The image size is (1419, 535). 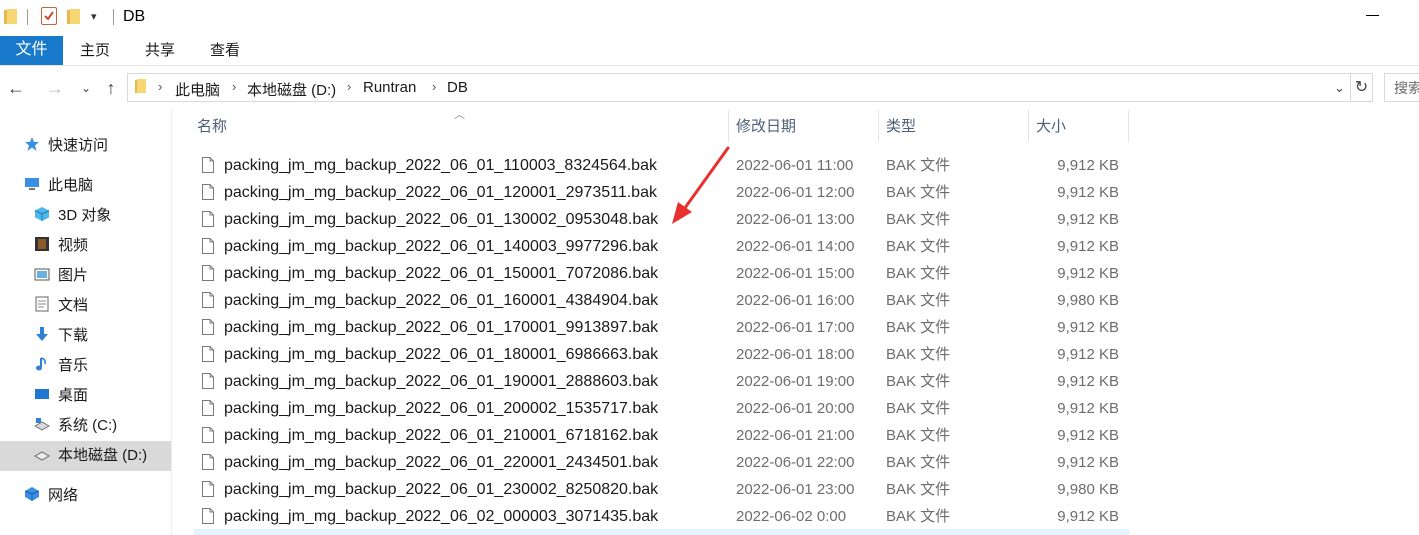 I want to click on pictures-icon, so click(x=42, y=274).